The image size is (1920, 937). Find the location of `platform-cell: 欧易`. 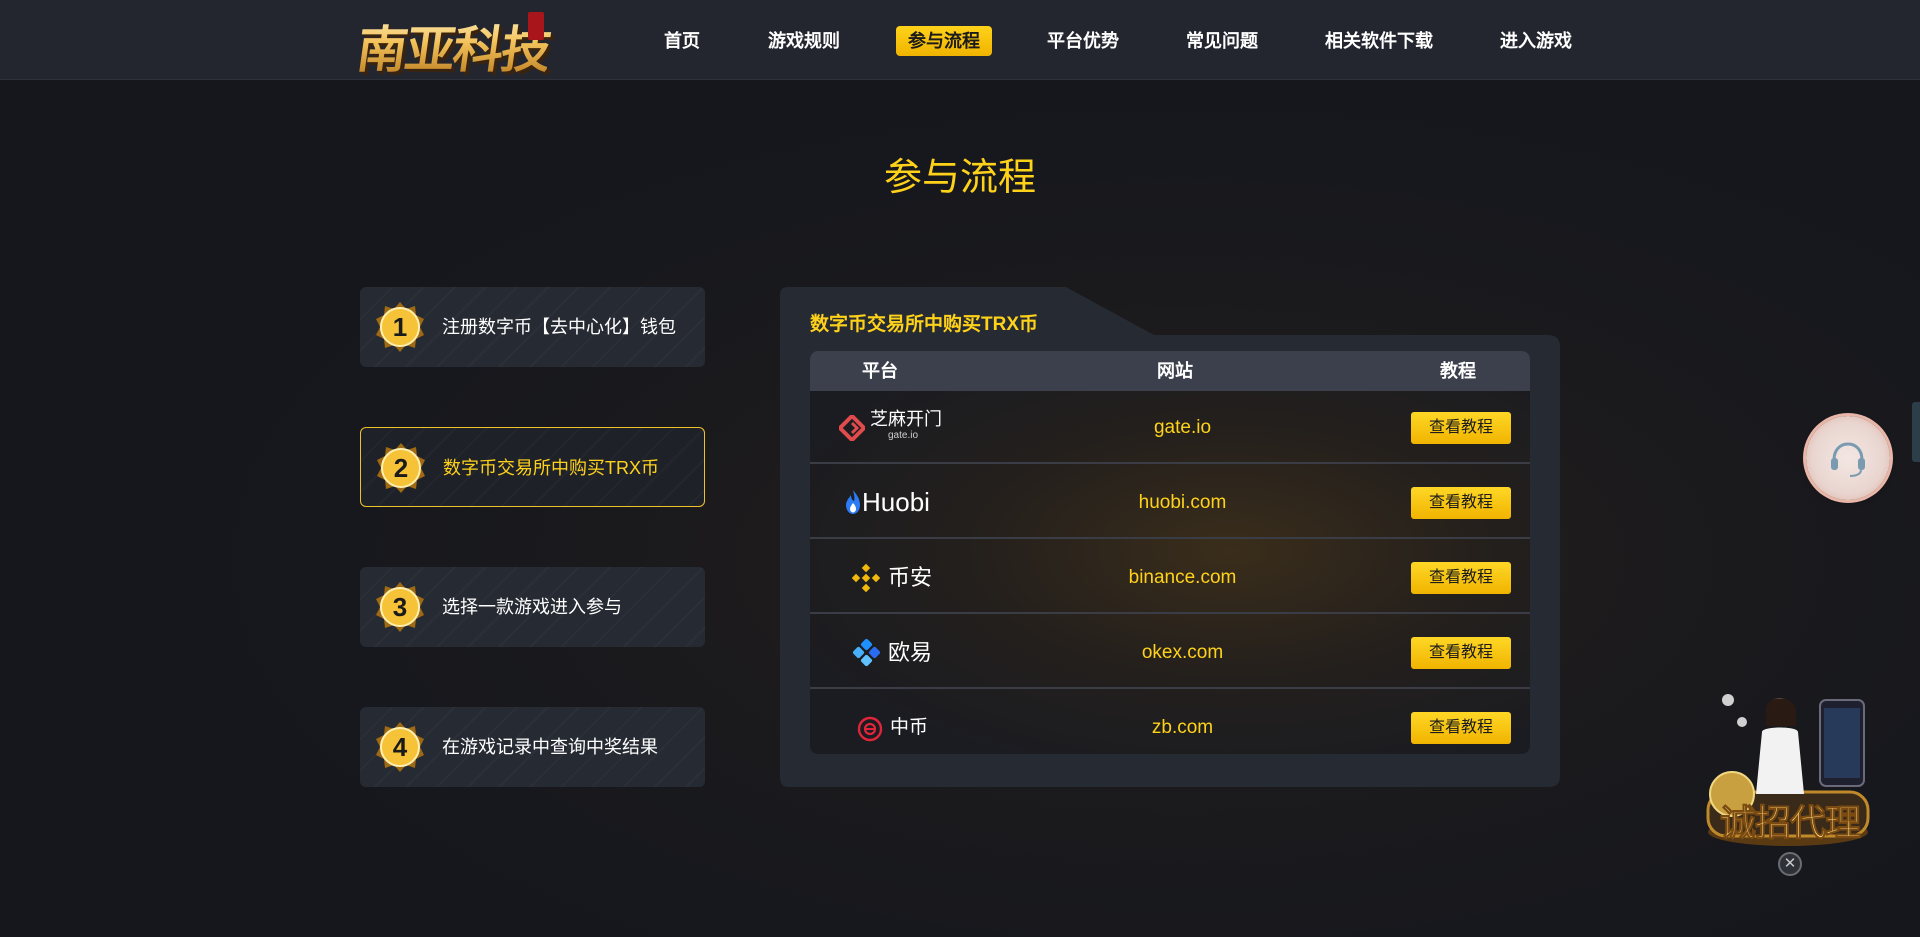

platform-cell: 欧易 is located at coordinates (892, 652).